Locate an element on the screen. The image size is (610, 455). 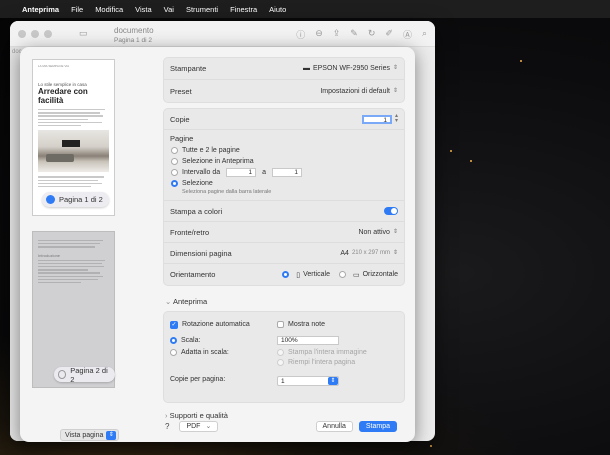
fit-text: Adatta in scala: is located at coordinates (205, 352).